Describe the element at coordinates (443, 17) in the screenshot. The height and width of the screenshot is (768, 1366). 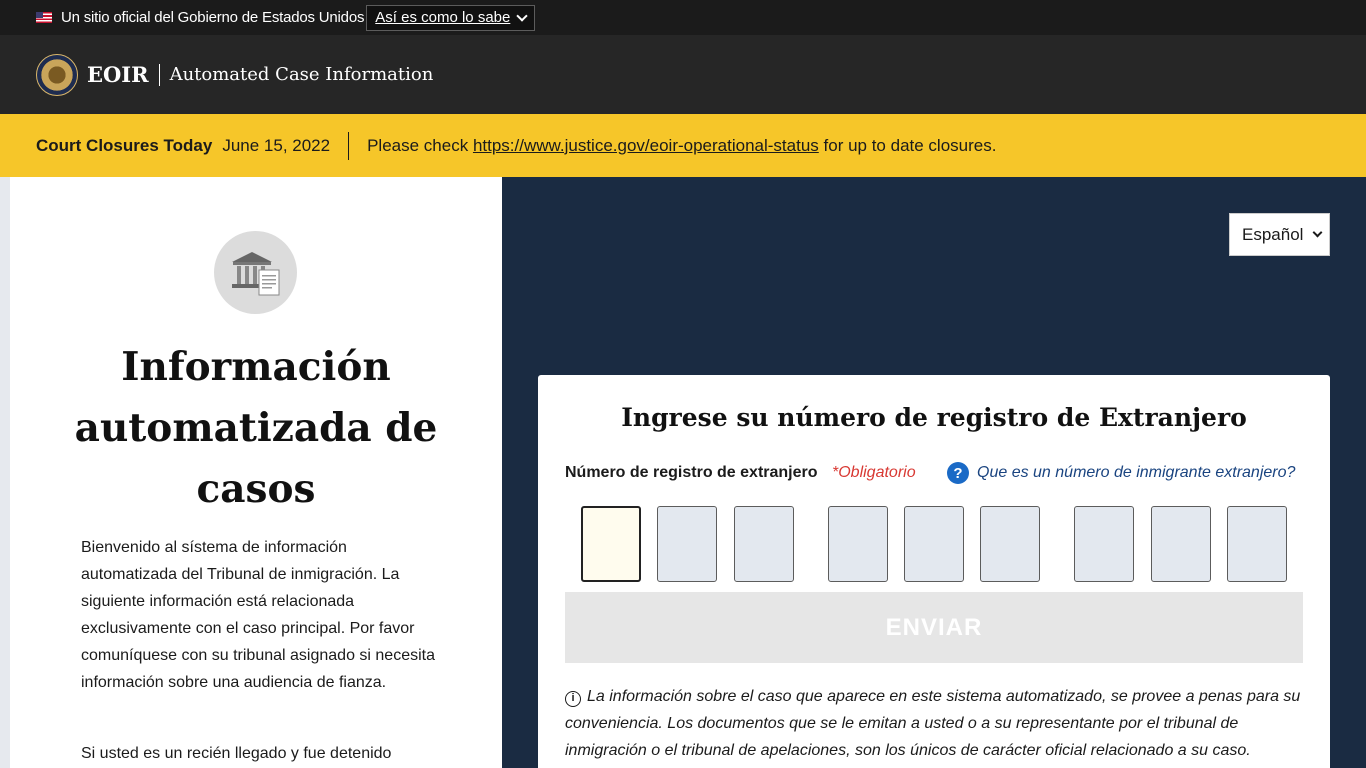
I see `gov-banner-toggle-label: Así es como lo sabe` at that location.